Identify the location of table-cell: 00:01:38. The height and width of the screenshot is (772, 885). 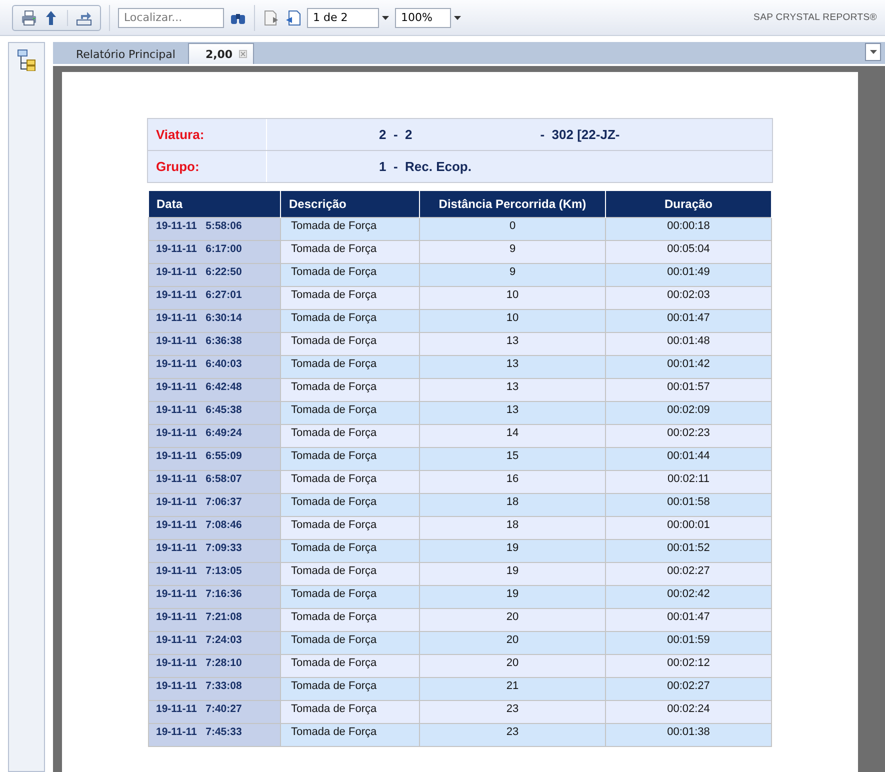
(689, 735).